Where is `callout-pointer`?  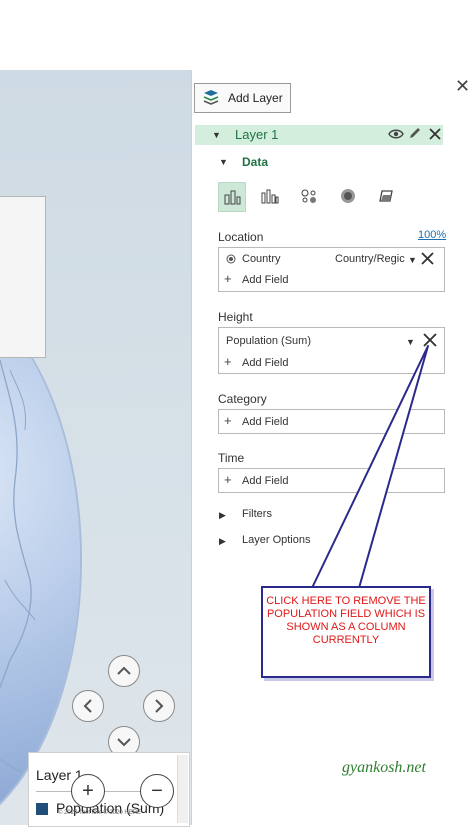 callout-pointer is located at coordinates (370, 467).